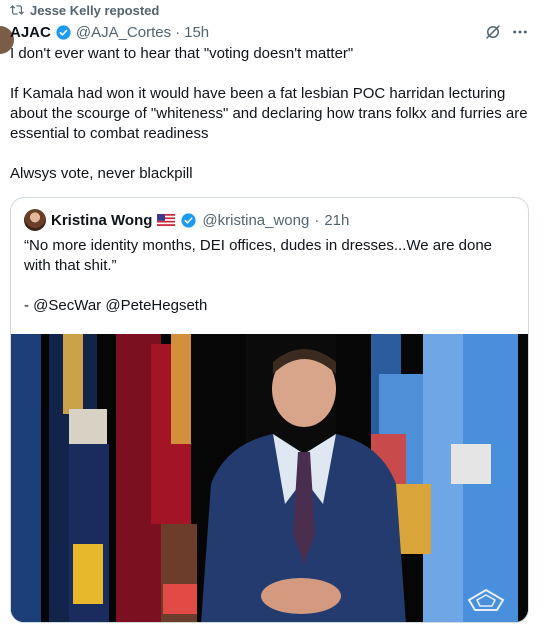 The height and width of the screenshot is (628, 549). I want to click on author-handle: @AJA_Cortes, so click(123, 32).